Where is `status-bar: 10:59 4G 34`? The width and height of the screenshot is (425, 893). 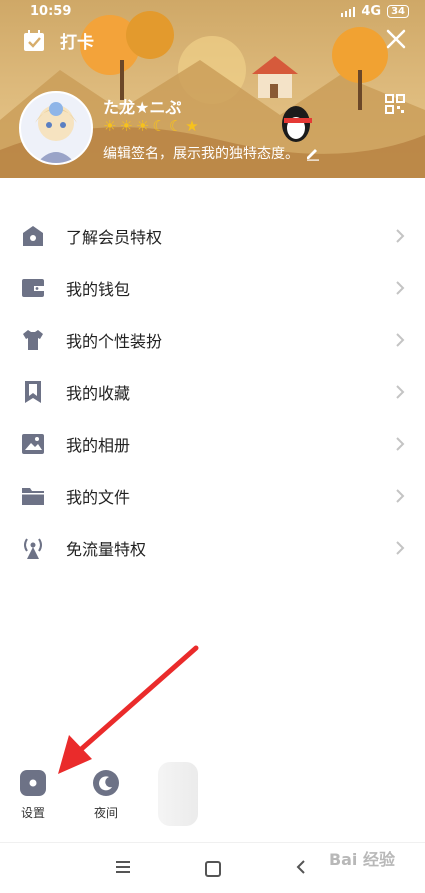 status-bar: 10:59 4G 34 is located at coordinates (212, 12).